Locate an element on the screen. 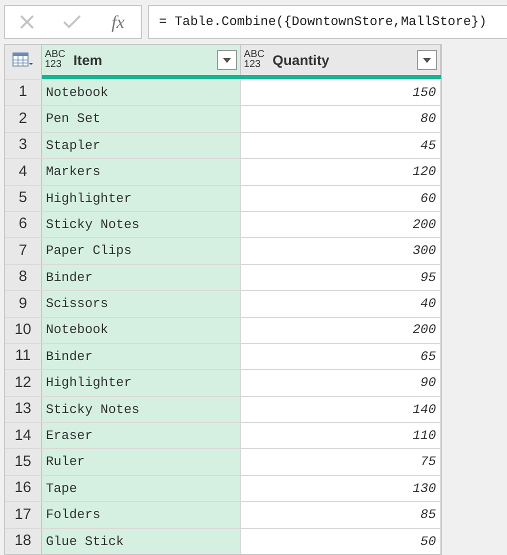  row-number: 17 is located at coordinates (23, 515).